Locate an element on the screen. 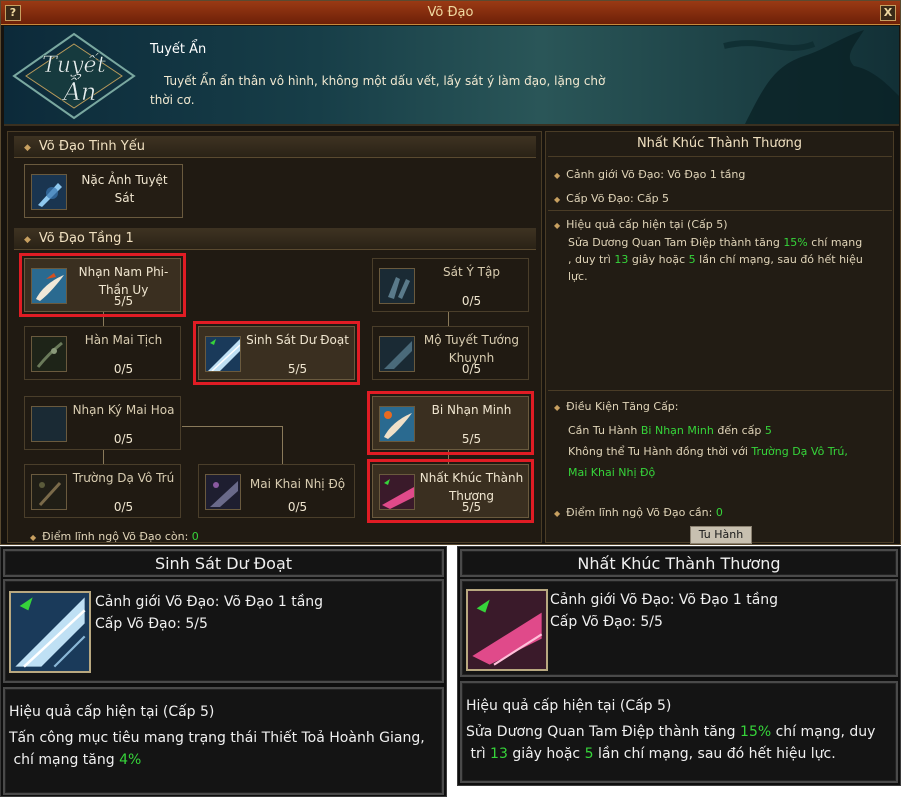 The height and width of the screenshot is (797, 901). close-button: X is located at coordinates (888, 13).